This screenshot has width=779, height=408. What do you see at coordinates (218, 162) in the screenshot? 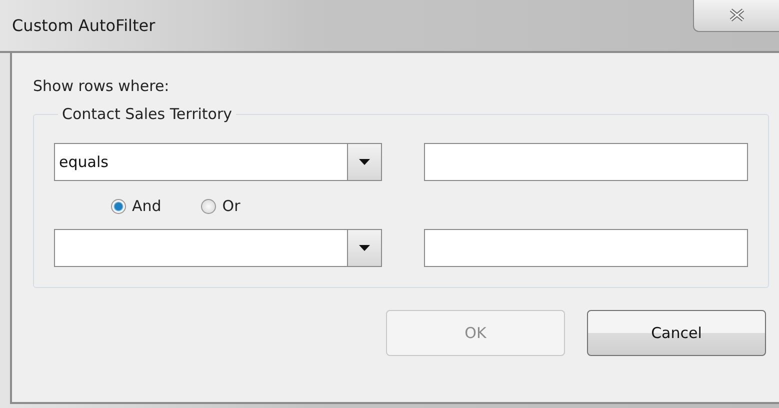
I see `operator-dropdown: equals` at bounding box center [218, 162].